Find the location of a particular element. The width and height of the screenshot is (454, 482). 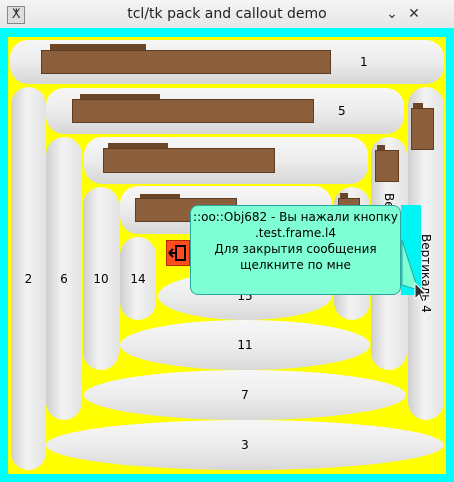

title-bar: ⵅ tcl/tk pack and callout demo ⌄ ✕ is located at coordinates (227, 14).